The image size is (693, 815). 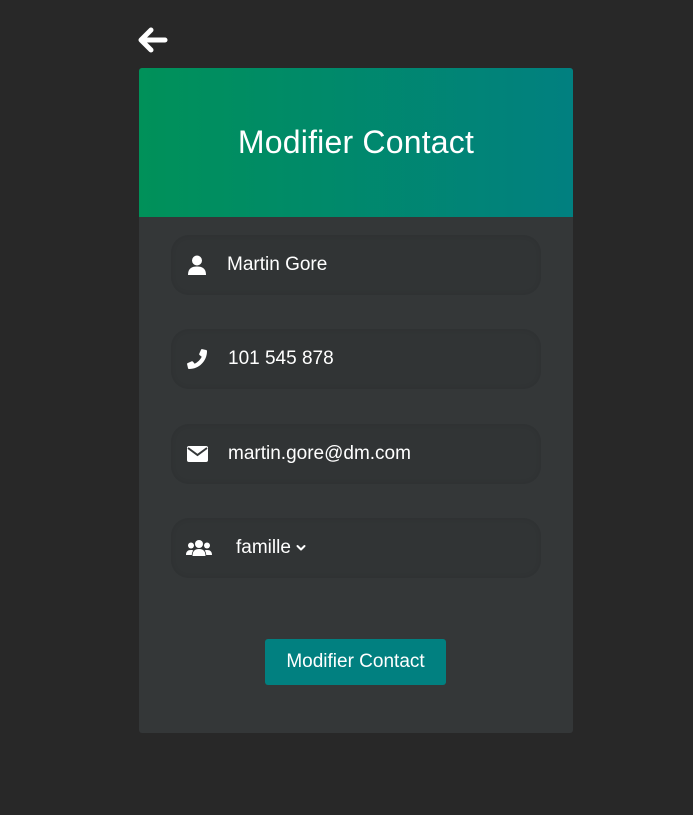 What do you see at coordinates (197, 265) in the screenshot?
I see `user-icon` at bounding box center [197, 265].